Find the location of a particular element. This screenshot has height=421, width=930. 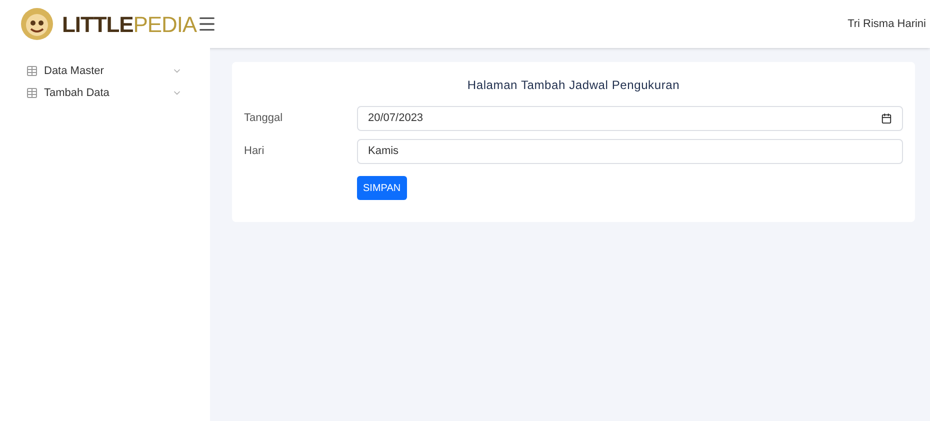

sidebar-item: Data Master is located at coordinates (105, 71).